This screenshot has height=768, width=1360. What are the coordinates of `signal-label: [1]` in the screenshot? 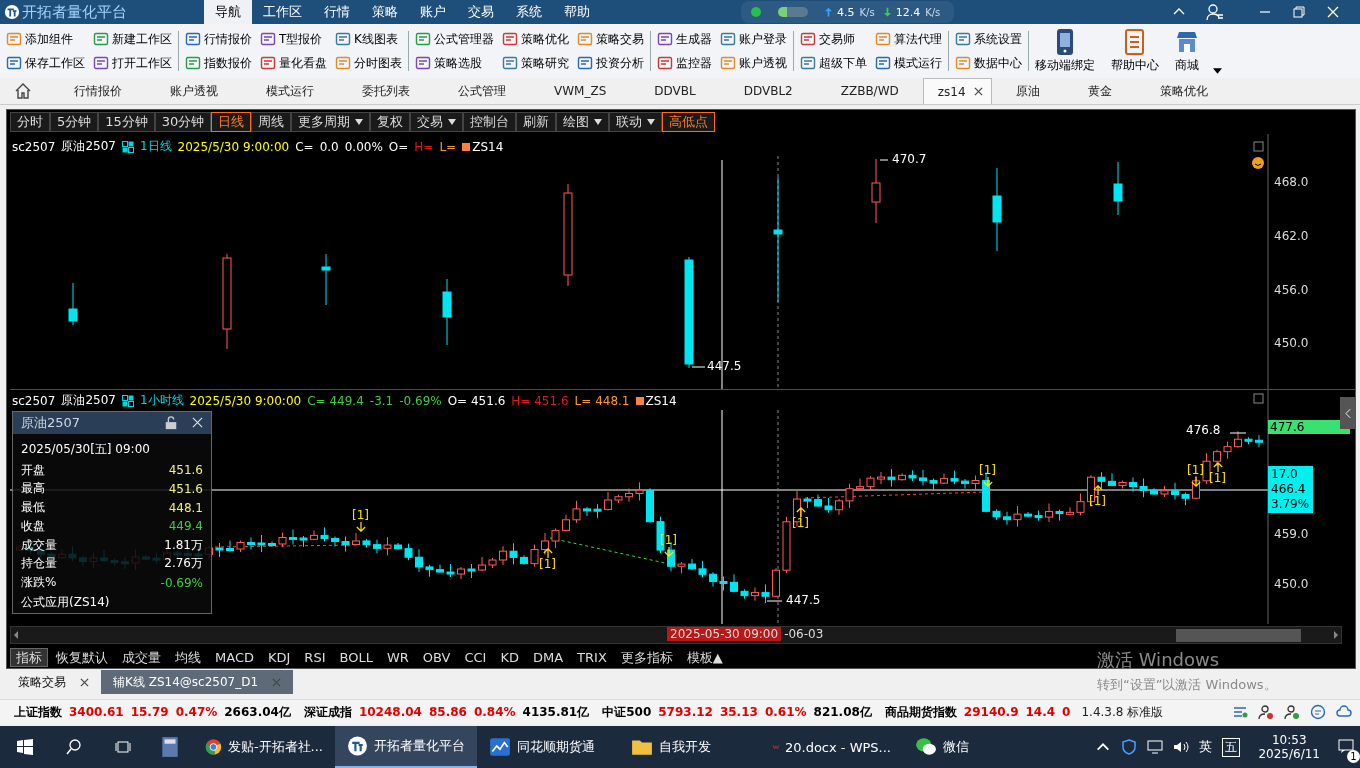 It's located at (800, 523).